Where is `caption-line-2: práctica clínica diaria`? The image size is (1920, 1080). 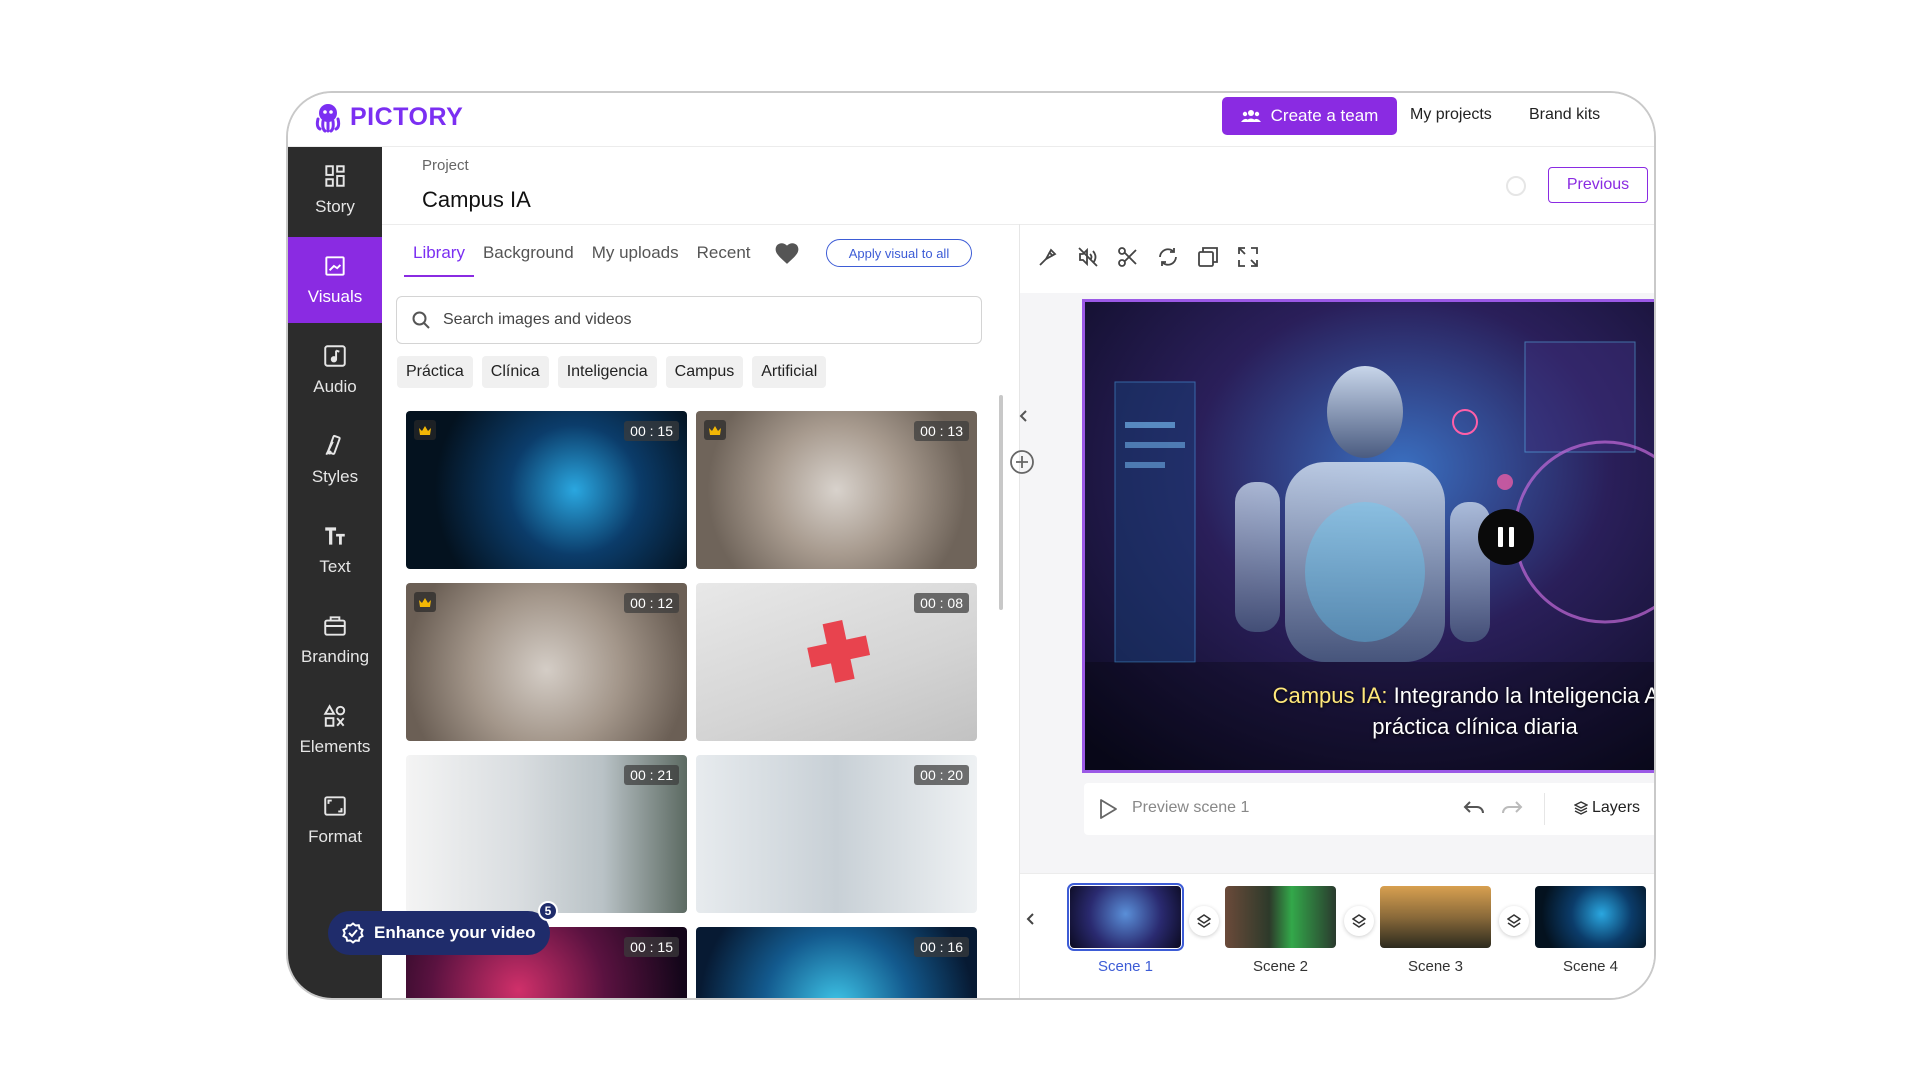 caption-line-2: práctica clínica diaria is located at coordinates (1475, 726).